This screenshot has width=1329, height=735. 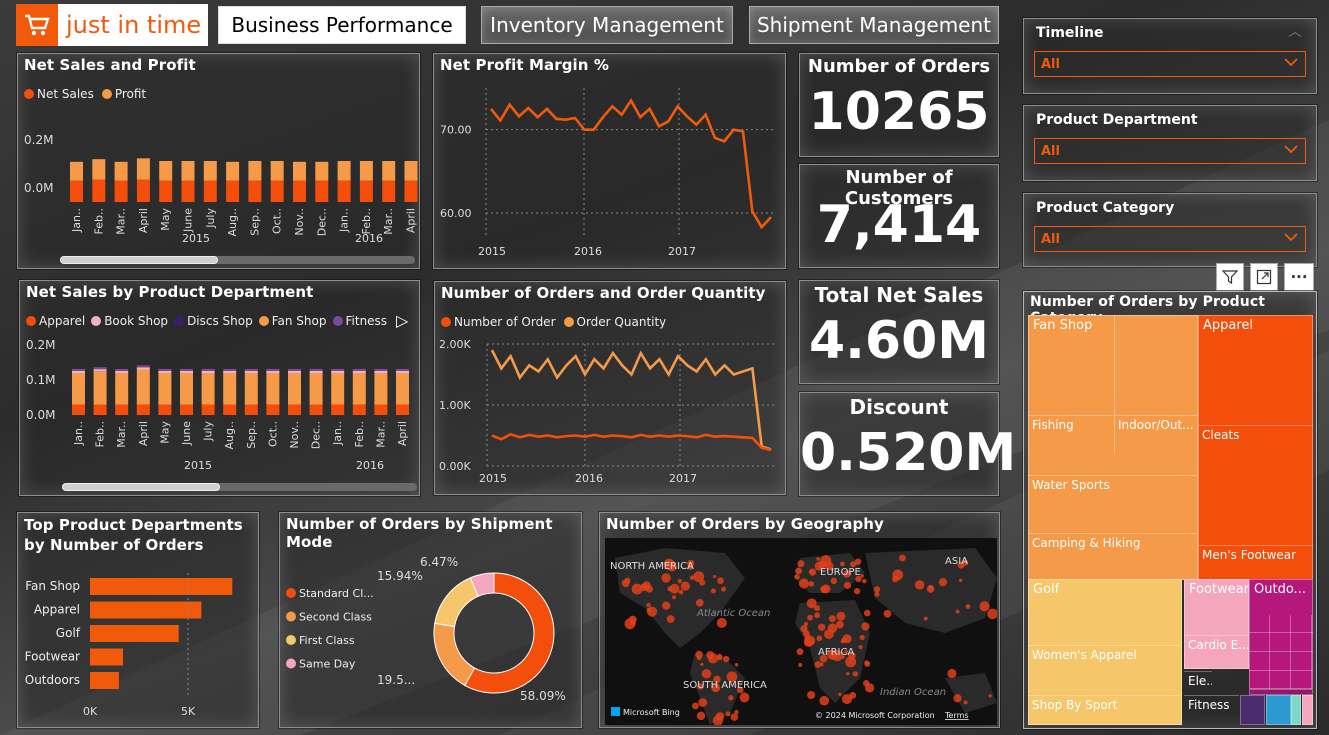 I want to click on first-class-slice, so click(x=456, y=602).